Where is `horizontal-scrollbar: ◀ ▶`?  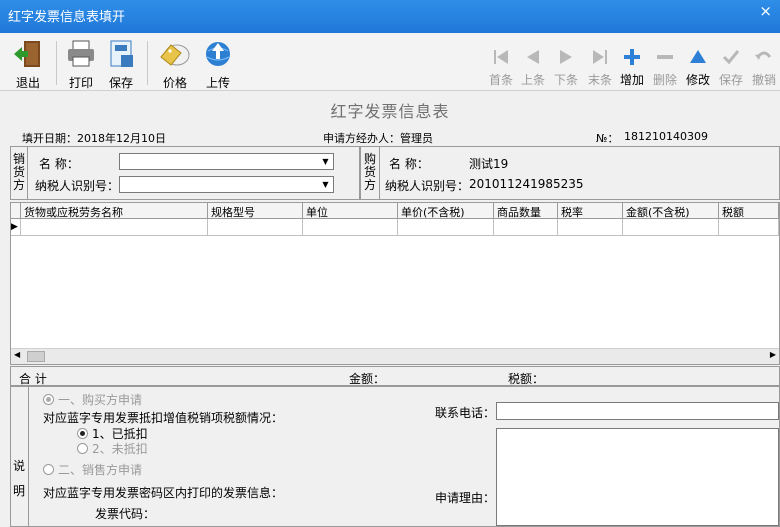 horizontal-scrollbar: ◀ ▶ is located at coordinates (395, 356).